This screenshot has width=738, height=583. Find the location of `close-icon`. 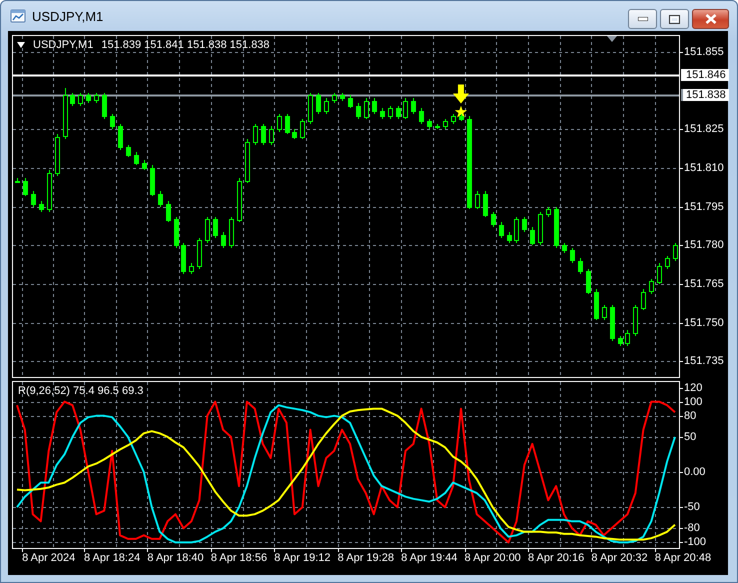

close-icon is located at coordinates (710, 19).